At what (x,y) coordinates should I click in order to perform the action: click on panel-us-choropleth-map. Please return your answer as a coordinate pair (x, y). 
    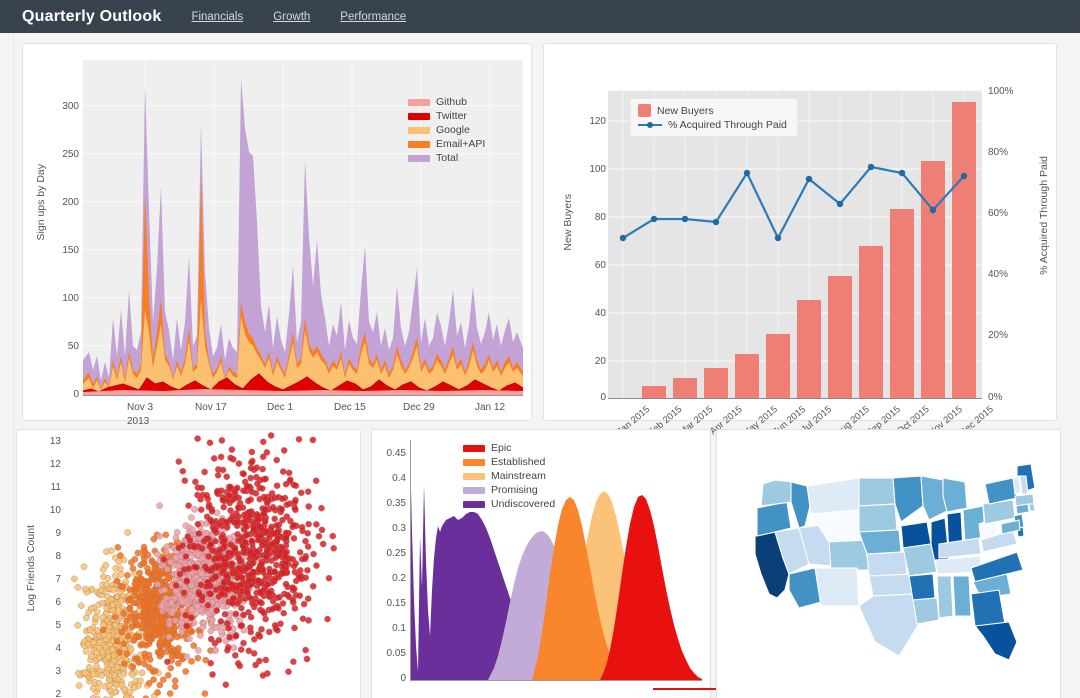
    Looking at the image, I should click on (888, 563).